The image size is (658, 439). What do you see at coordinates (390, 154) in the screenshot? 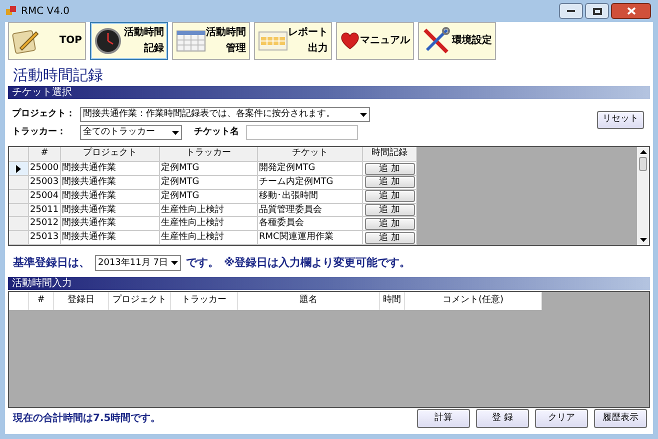
I see `column-header: 時間記録` at bounding box center [390, 154].